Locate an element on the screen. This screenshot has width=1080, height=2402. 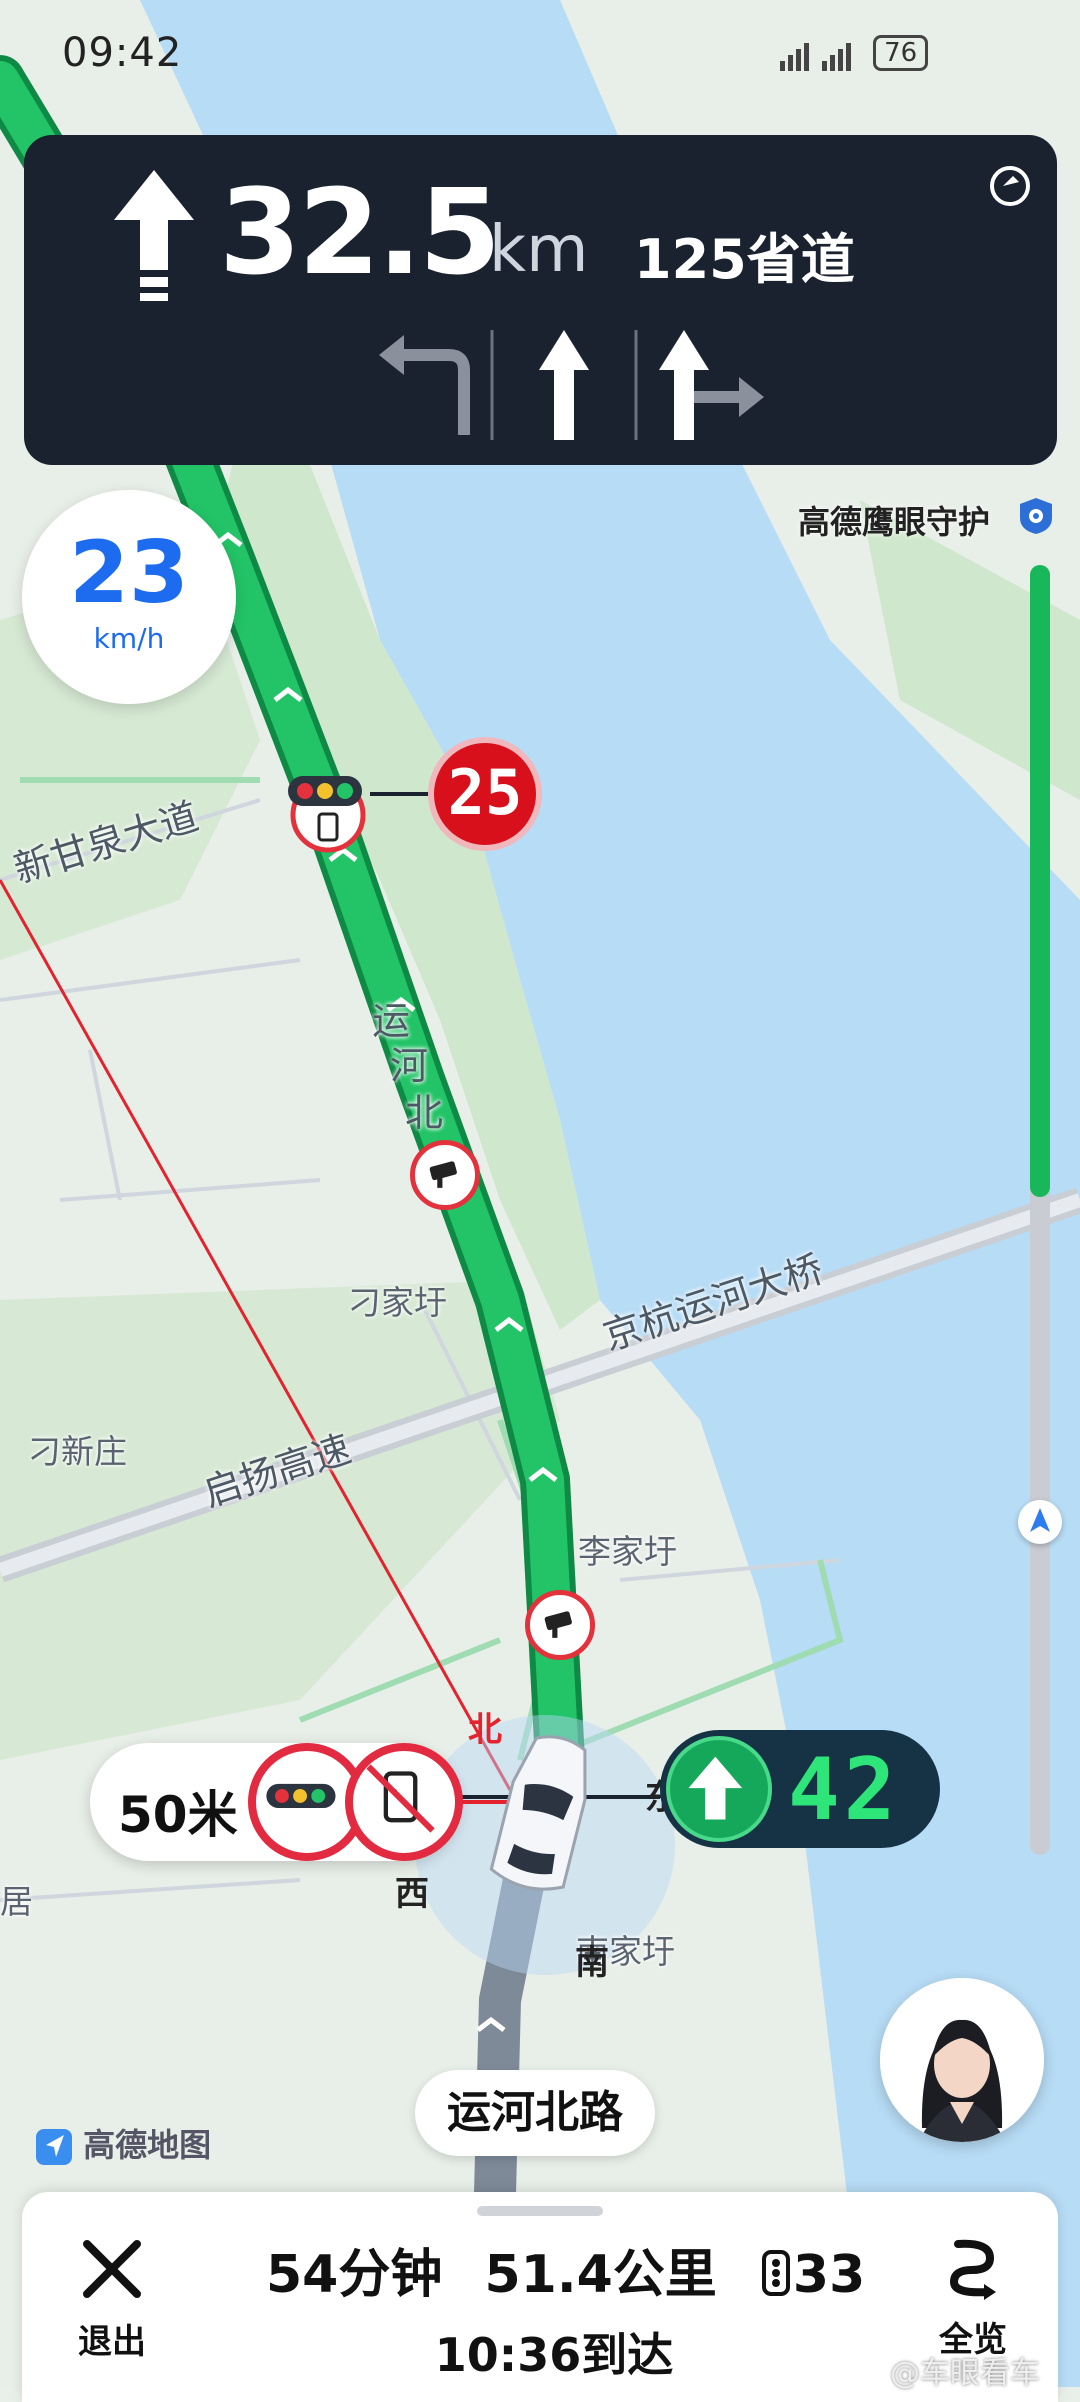
route-overview-icon is located at coordinates (972, 2269).